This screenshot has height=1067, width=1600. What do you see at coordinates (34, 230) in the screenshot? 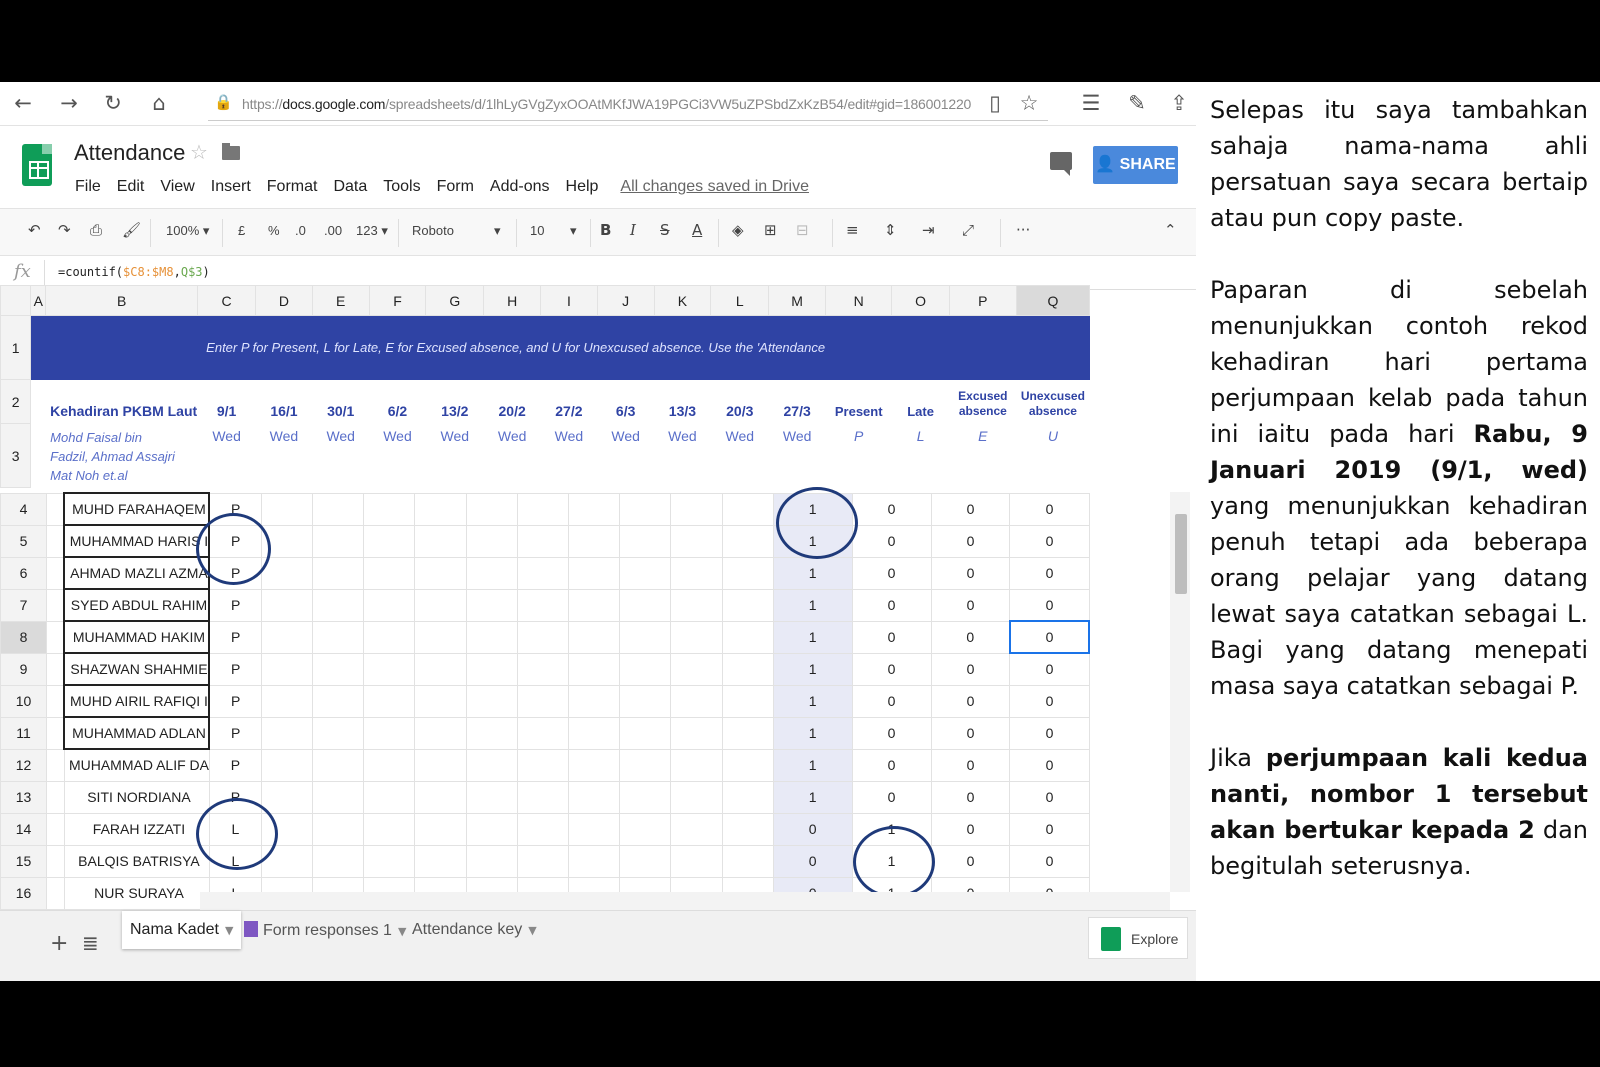
I see `undo-icon: ↶` at bounding box center [34, 230].